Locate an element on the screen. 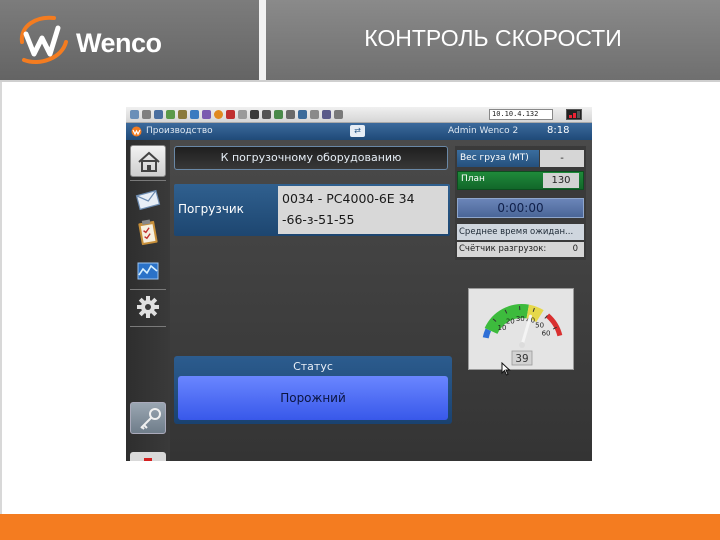 Image resolution: width=720 pixels, height=540 pixels. clipboard-icon is located at coordinates (148, 232).